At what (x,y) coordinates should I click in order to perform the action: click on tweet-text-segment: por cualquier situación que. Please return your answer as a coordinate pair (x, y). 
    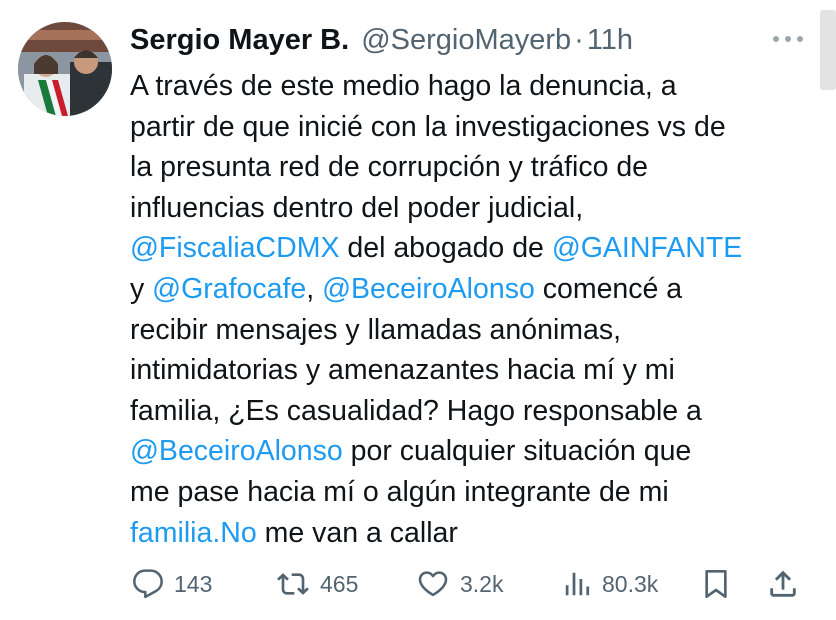
    Looking at the image, I should click on (517, 451).